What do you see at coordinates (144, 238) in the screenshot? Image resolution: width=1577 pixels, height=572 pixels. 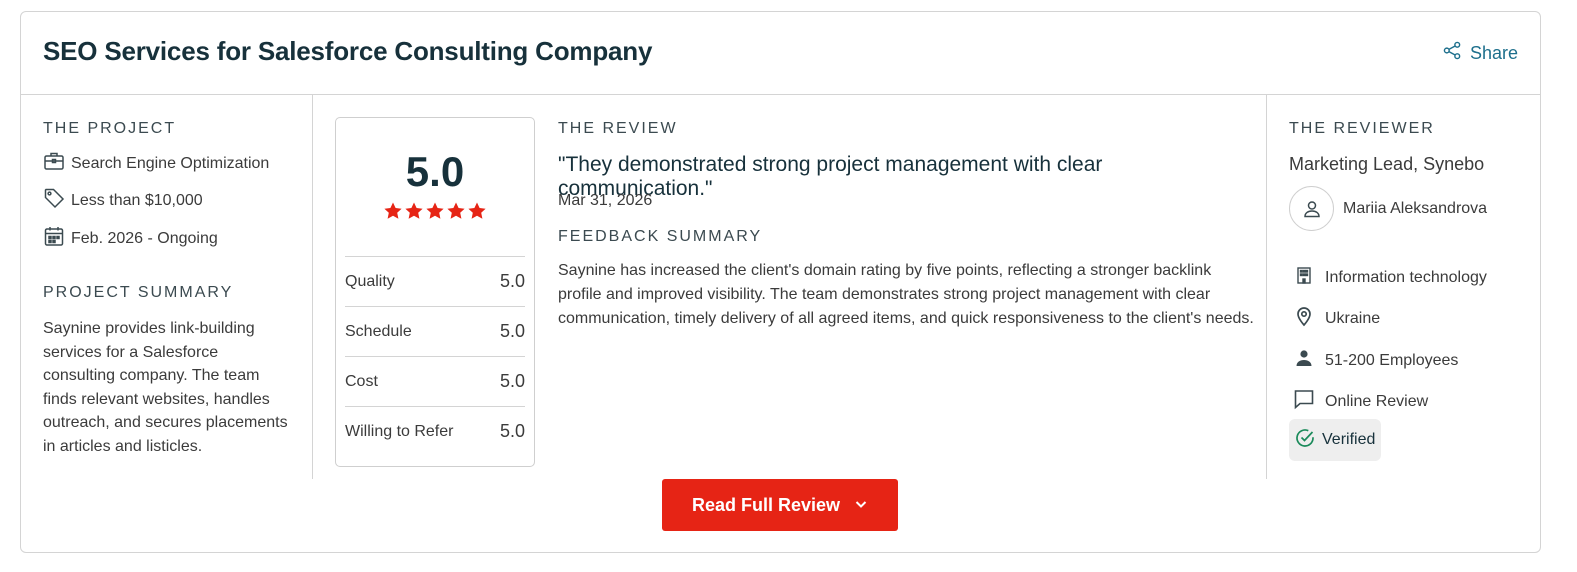 I see `project-dates-text: Feb. 2026 - Ongoing` at bounding box center [144, 238].